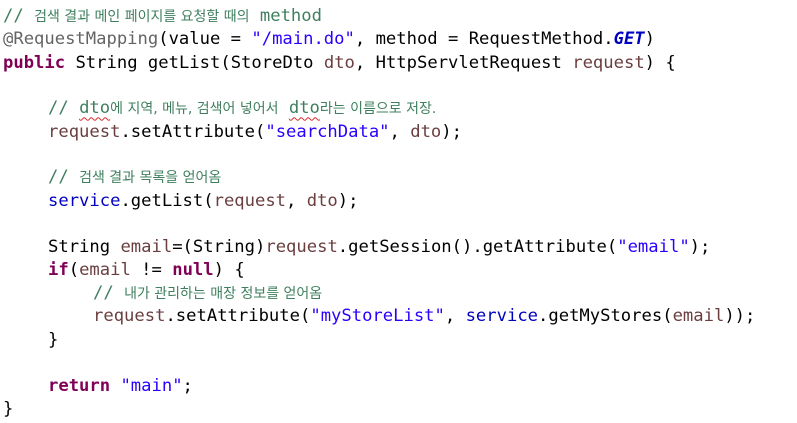  Describe the element at coordinates (150, 178) in the screenshot. I see `comment-text: 검색 결과 목록을 얻어옴` at that location.